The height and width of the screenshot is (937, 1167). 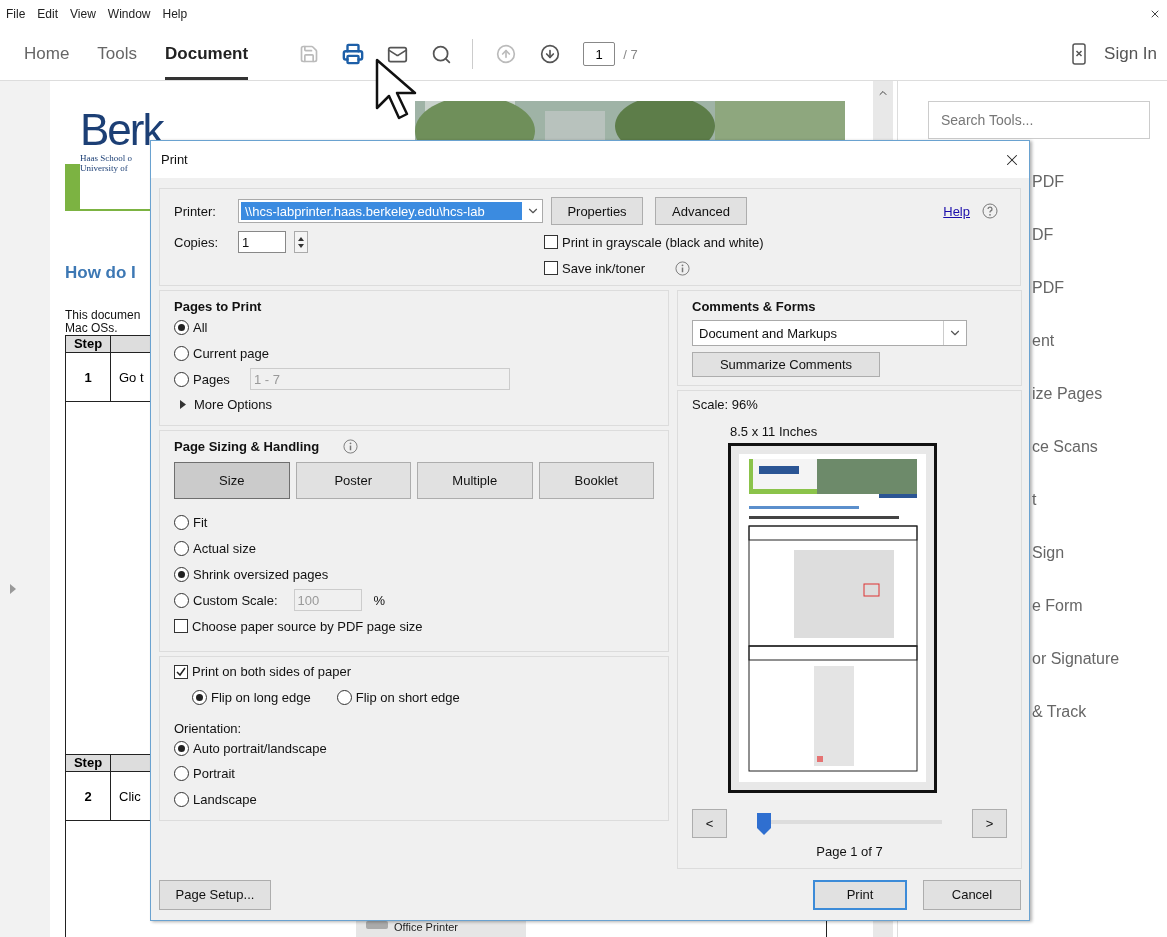 What do you see at coordinates (774, 431) in the screenshot?
I see `paper-size-text: 8.5 x 11 Inches` at bounding box center [774, 431].